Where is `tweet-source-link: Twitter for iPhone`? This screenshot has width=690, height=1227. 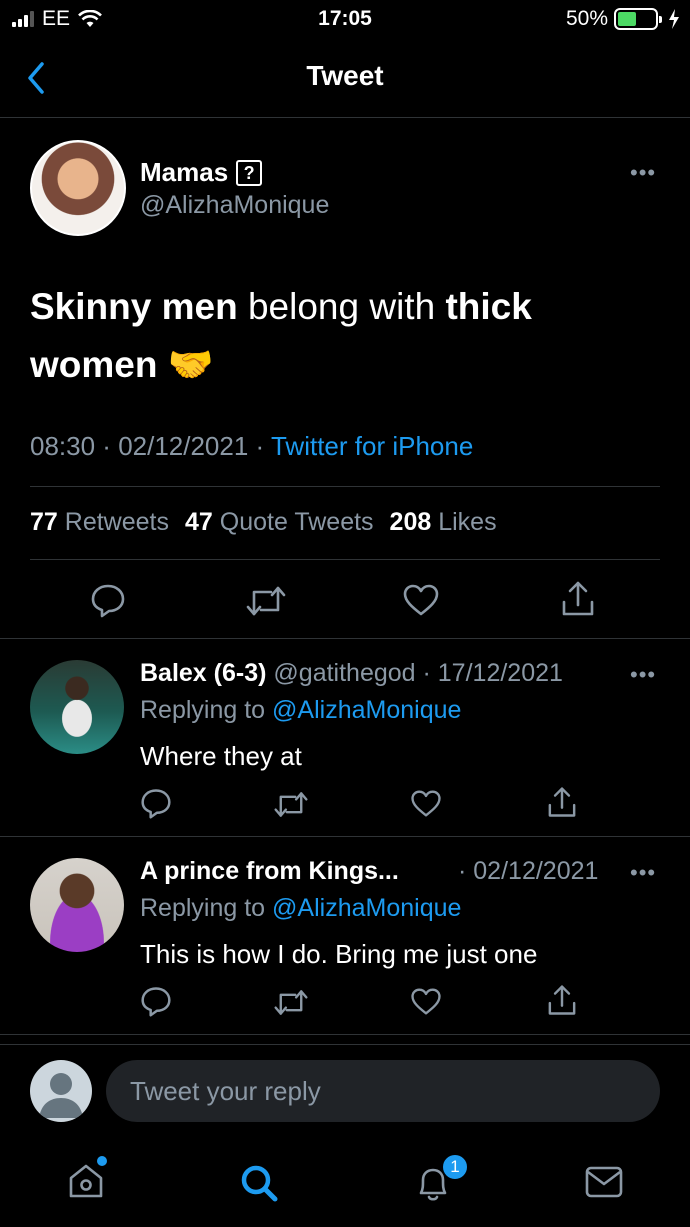 tweet-source-link: Twitter for iPhone is located at coordinates (372, 446).